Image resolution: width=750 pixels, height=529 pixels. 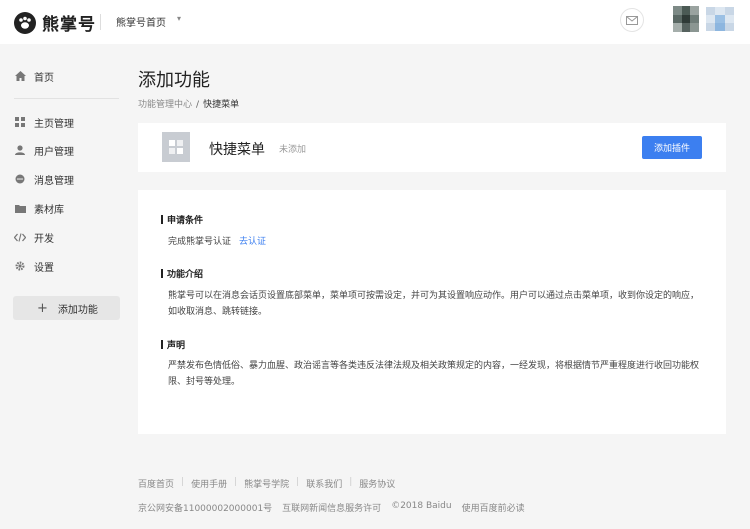 I want to click on footer-copyright-text: ©2018 Baidu, so click(x=421, y=506).